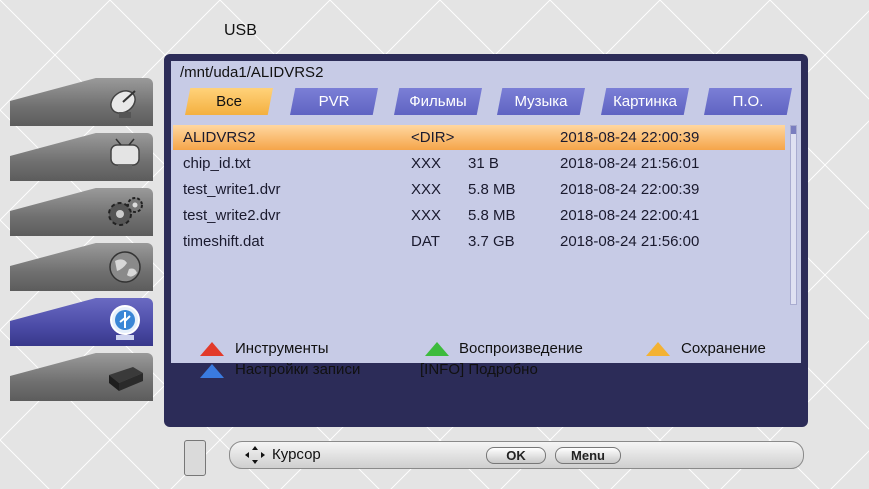 Image resolution: width=869 pixels, height=489 pixels. Describe the element at coordinates (723, 348) in the screenshot. I see `legend-save: Сохранение` at that location.